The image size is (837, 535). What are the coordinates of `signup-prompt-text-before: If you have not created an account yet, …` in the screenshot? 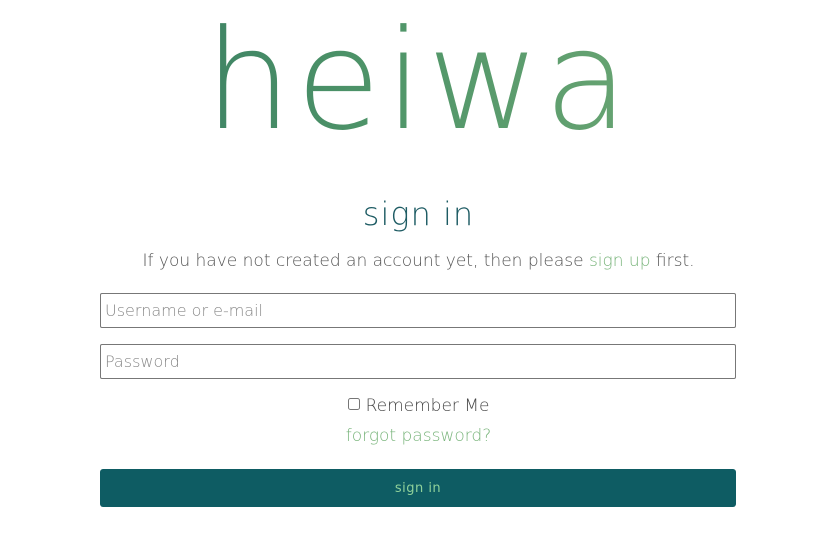 It's located at (365, 261).